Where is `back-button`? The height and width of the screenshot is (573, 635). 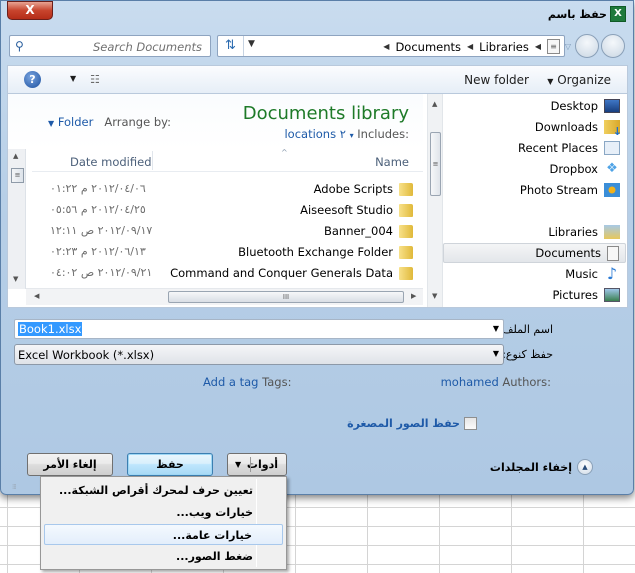
back-button is located at coordinates (613, 46).